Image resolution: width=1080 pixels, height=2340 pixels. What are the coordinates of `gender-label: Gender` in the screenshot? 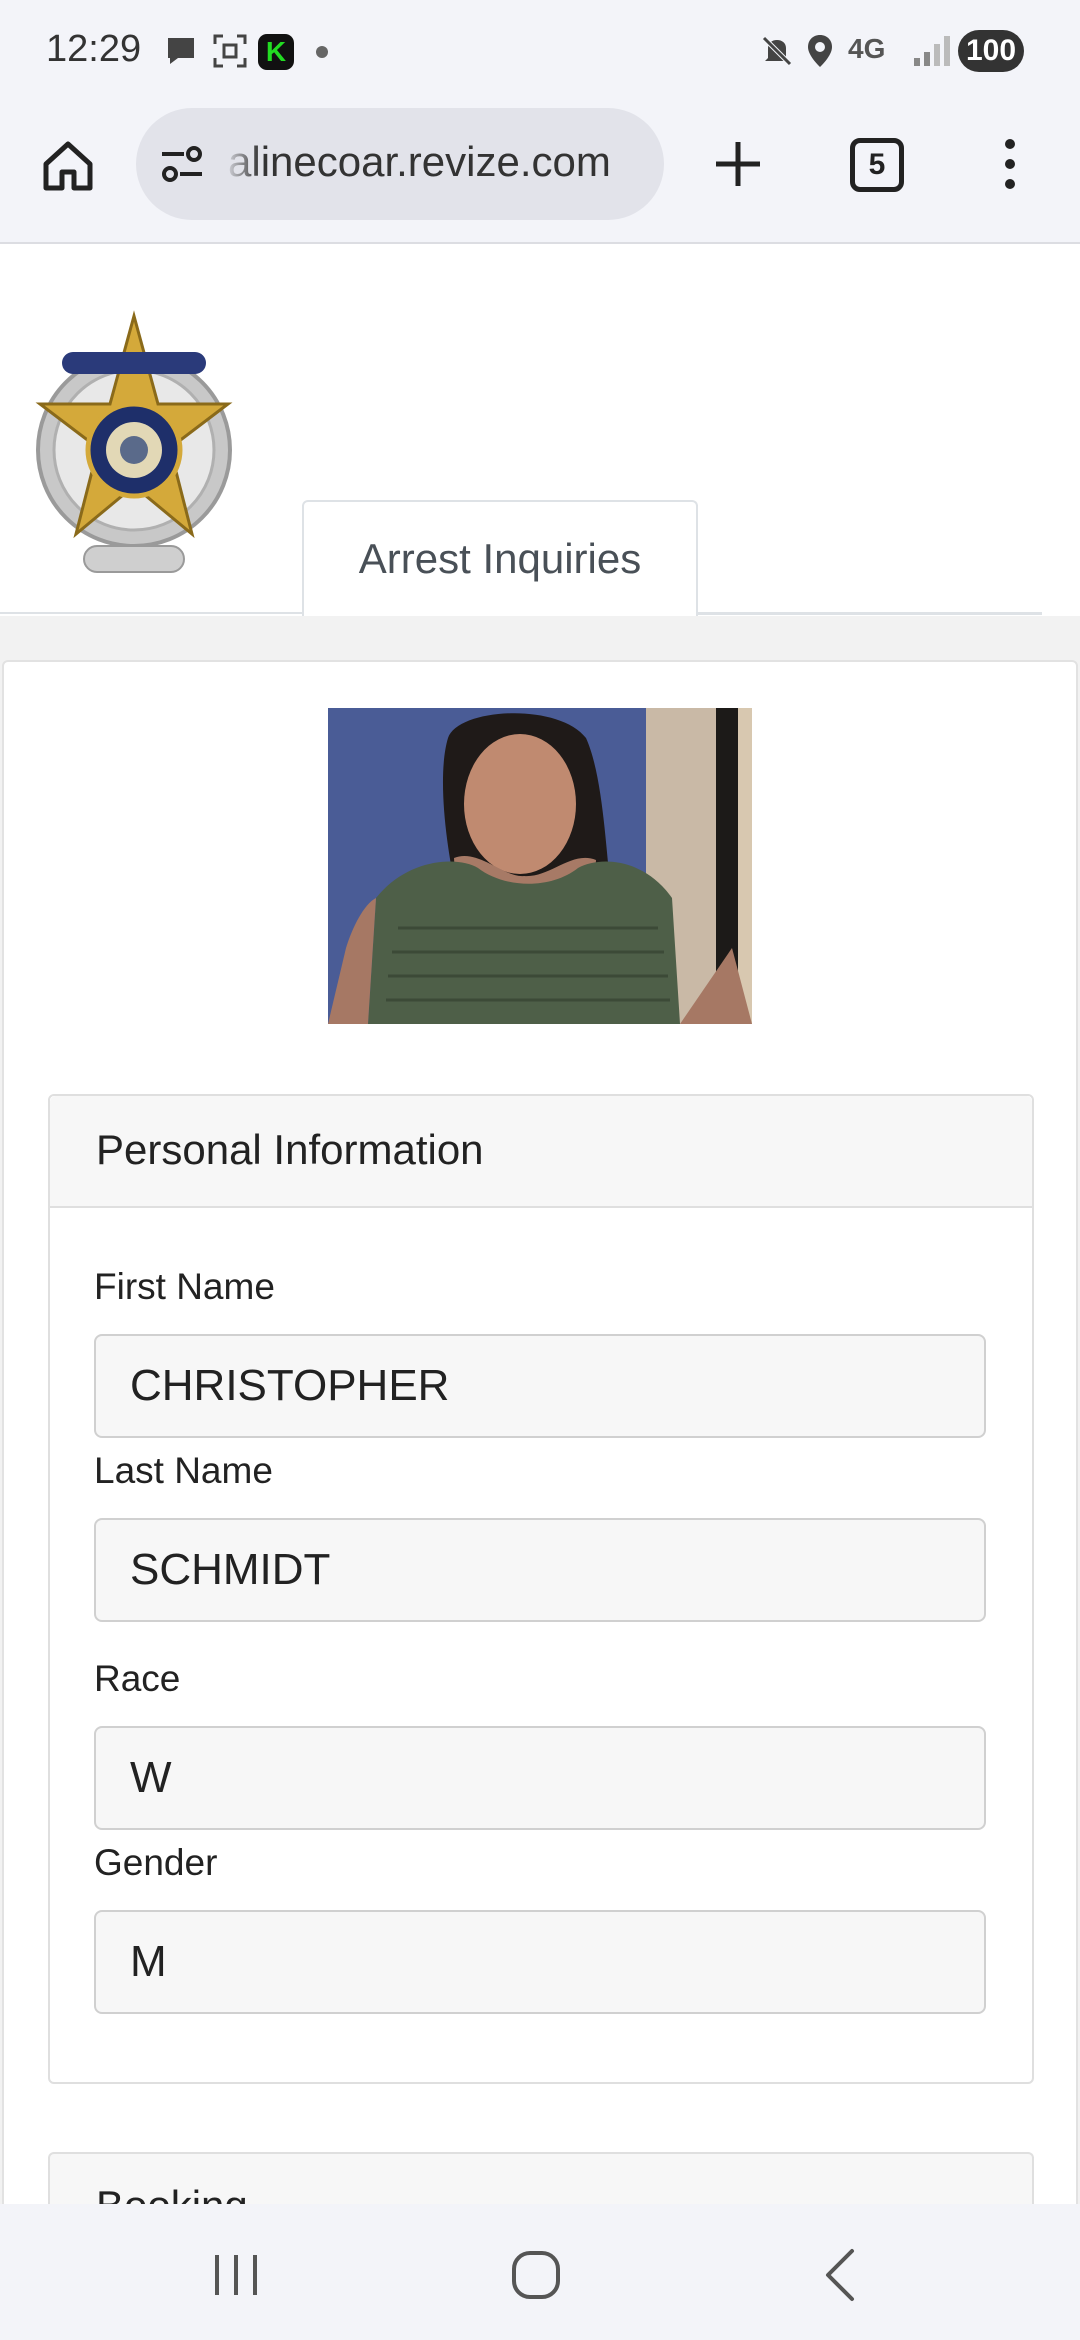 It's located at (156, 1862).